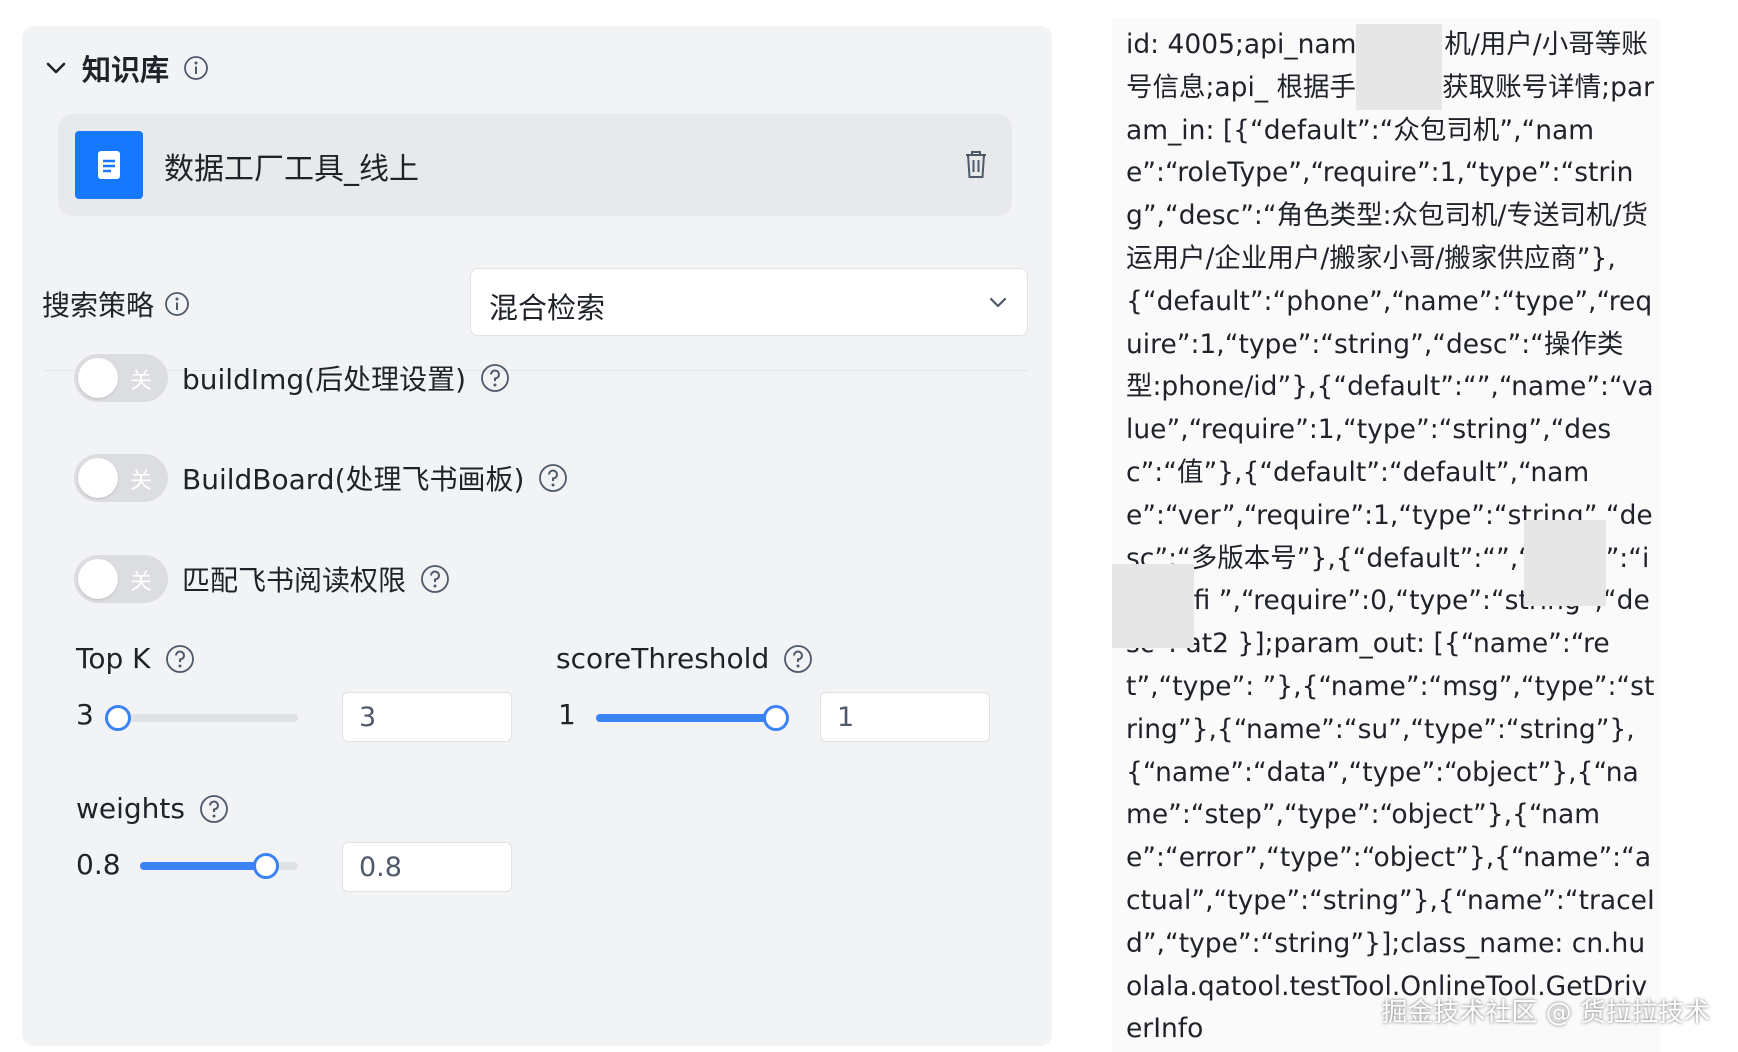 The width and height of the screenshot is (1738, 1052). I want to click on score-threshold-label: scoreThreshold, so click(663, 658).